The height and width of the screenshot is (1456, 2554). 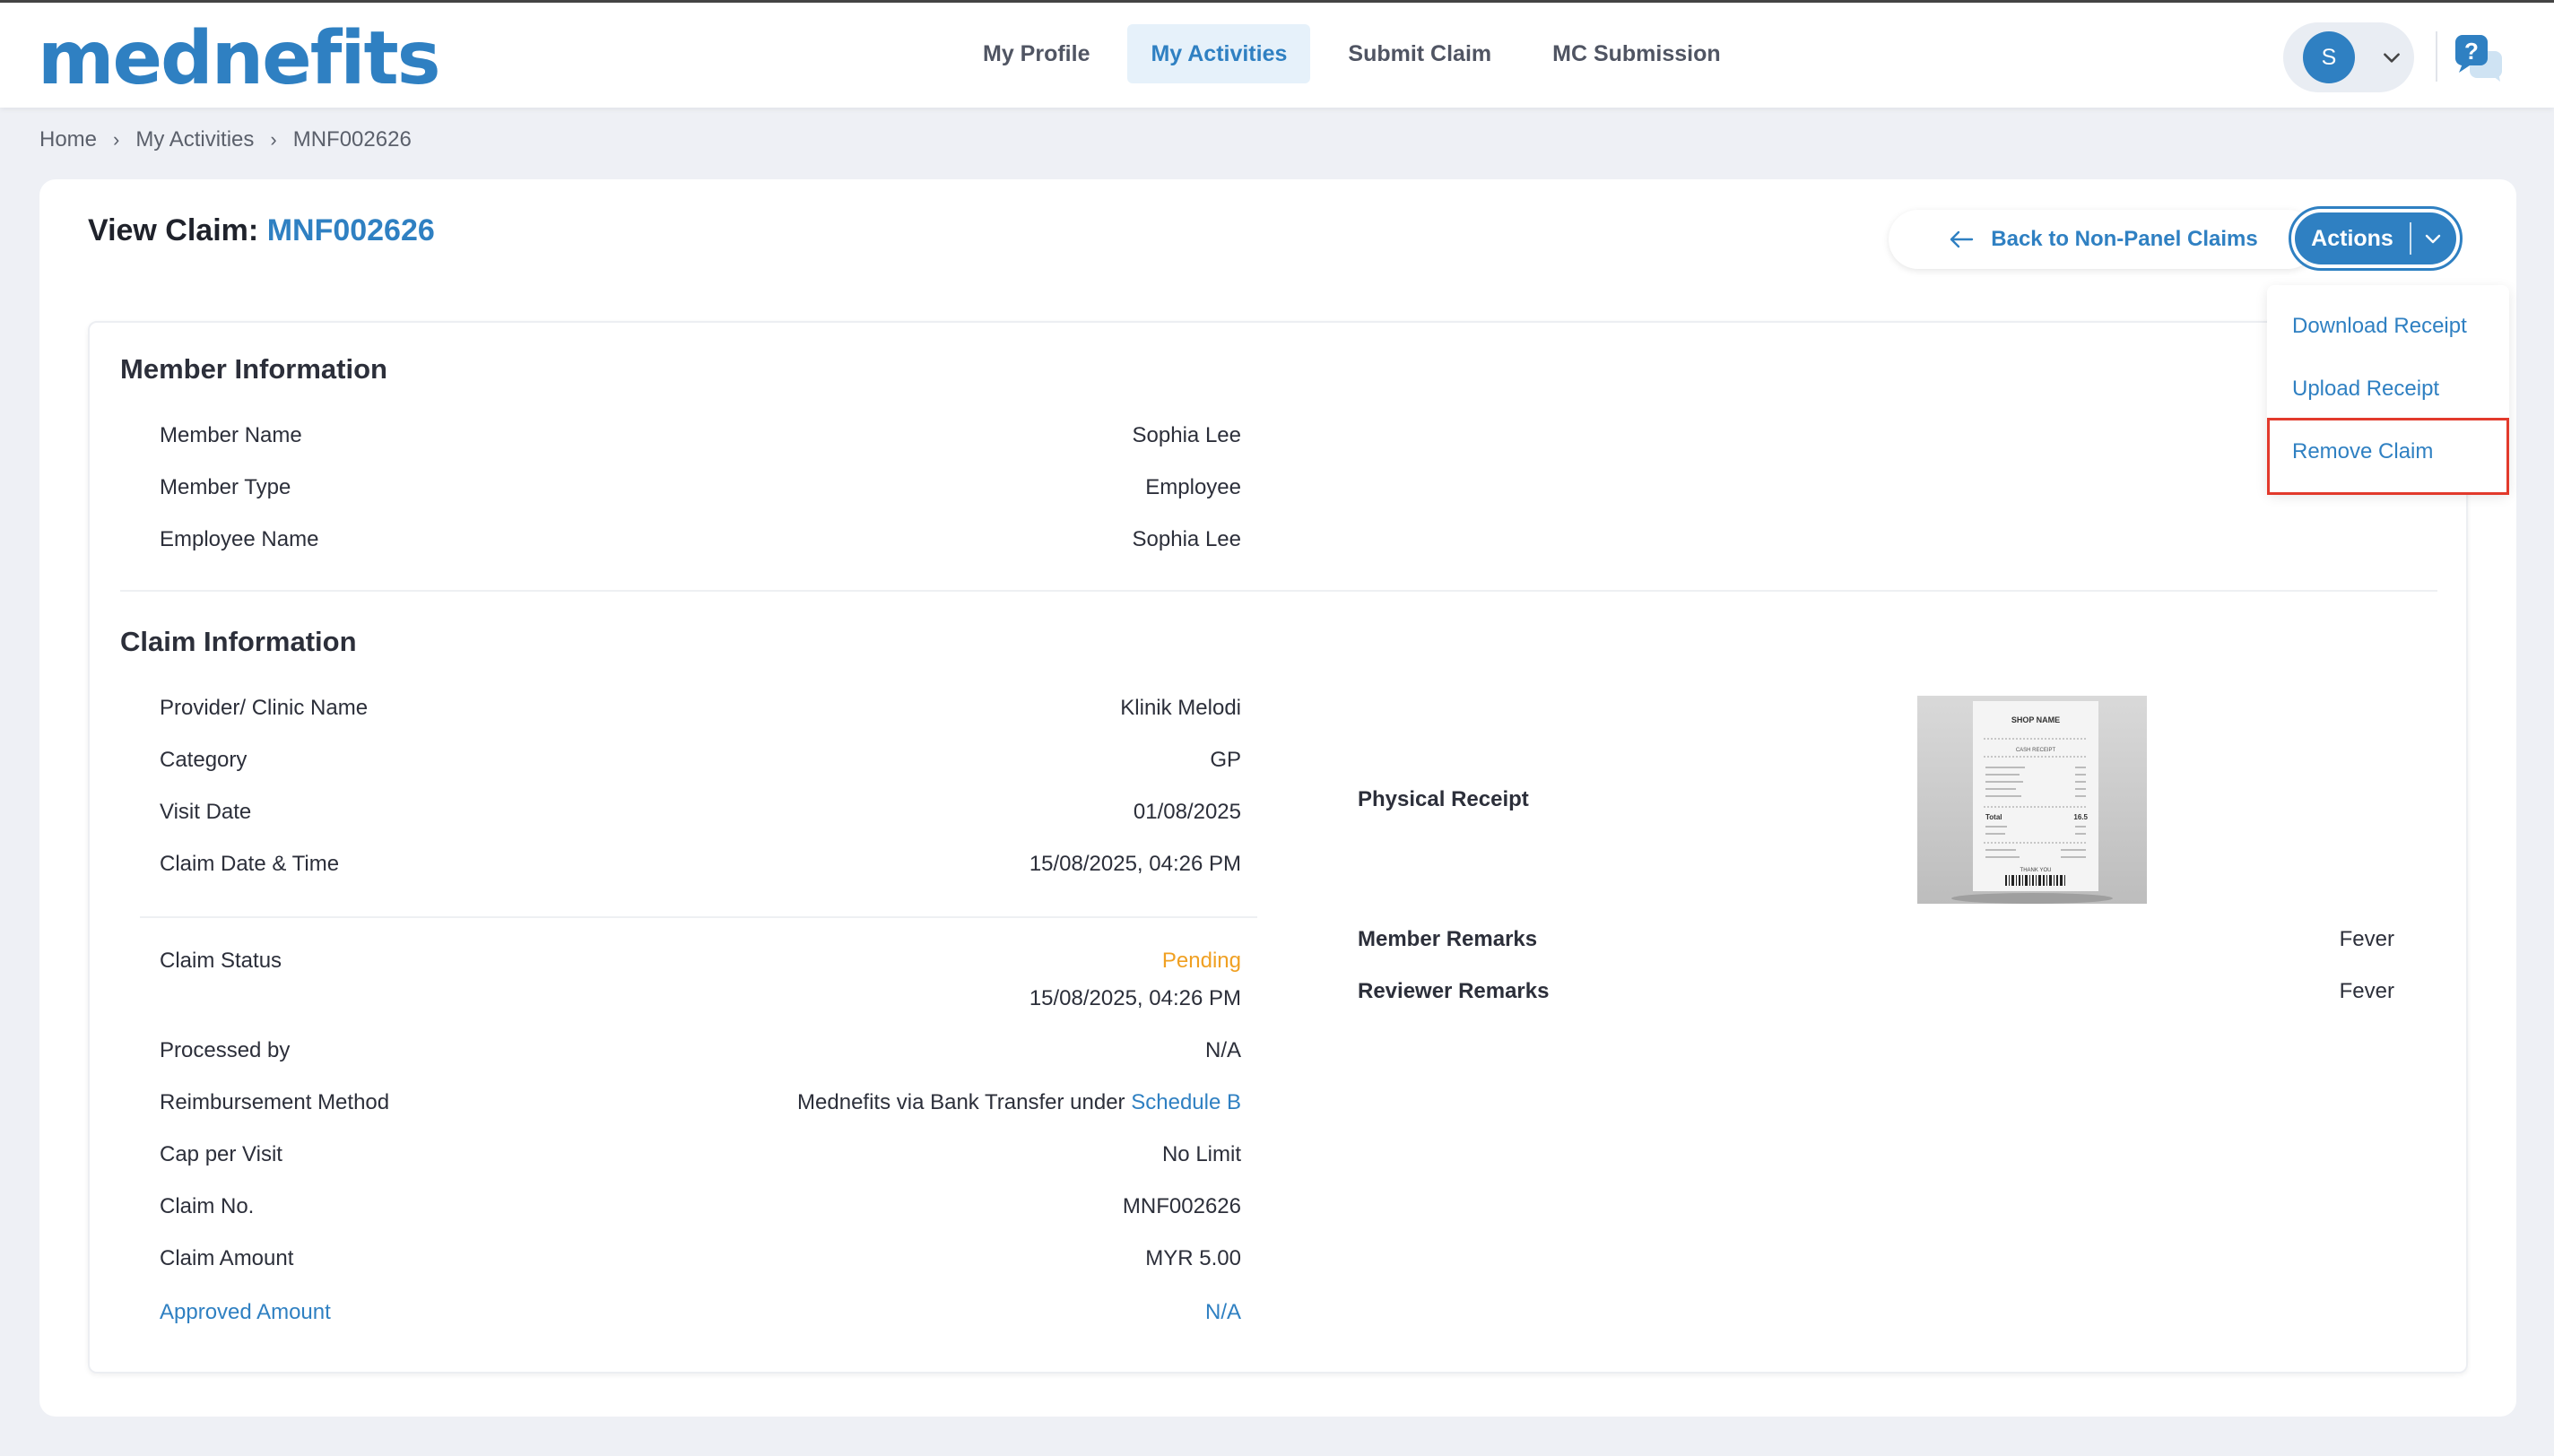 I want to click on receipt-total-value: 16.5, so click(x=2080, y=817).